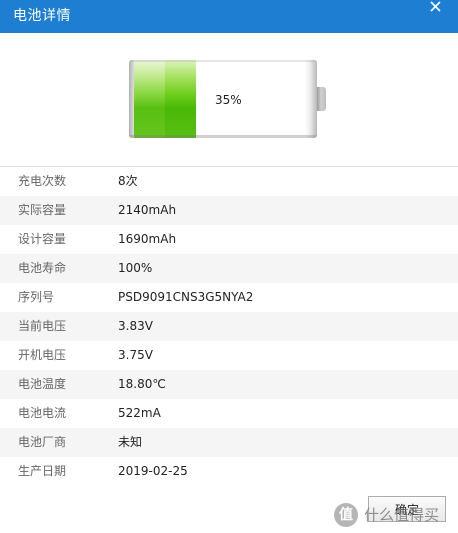 The height and width of the screenshot is (533, 458). I want to click on window-title: 电池详情, so click(42, 16).